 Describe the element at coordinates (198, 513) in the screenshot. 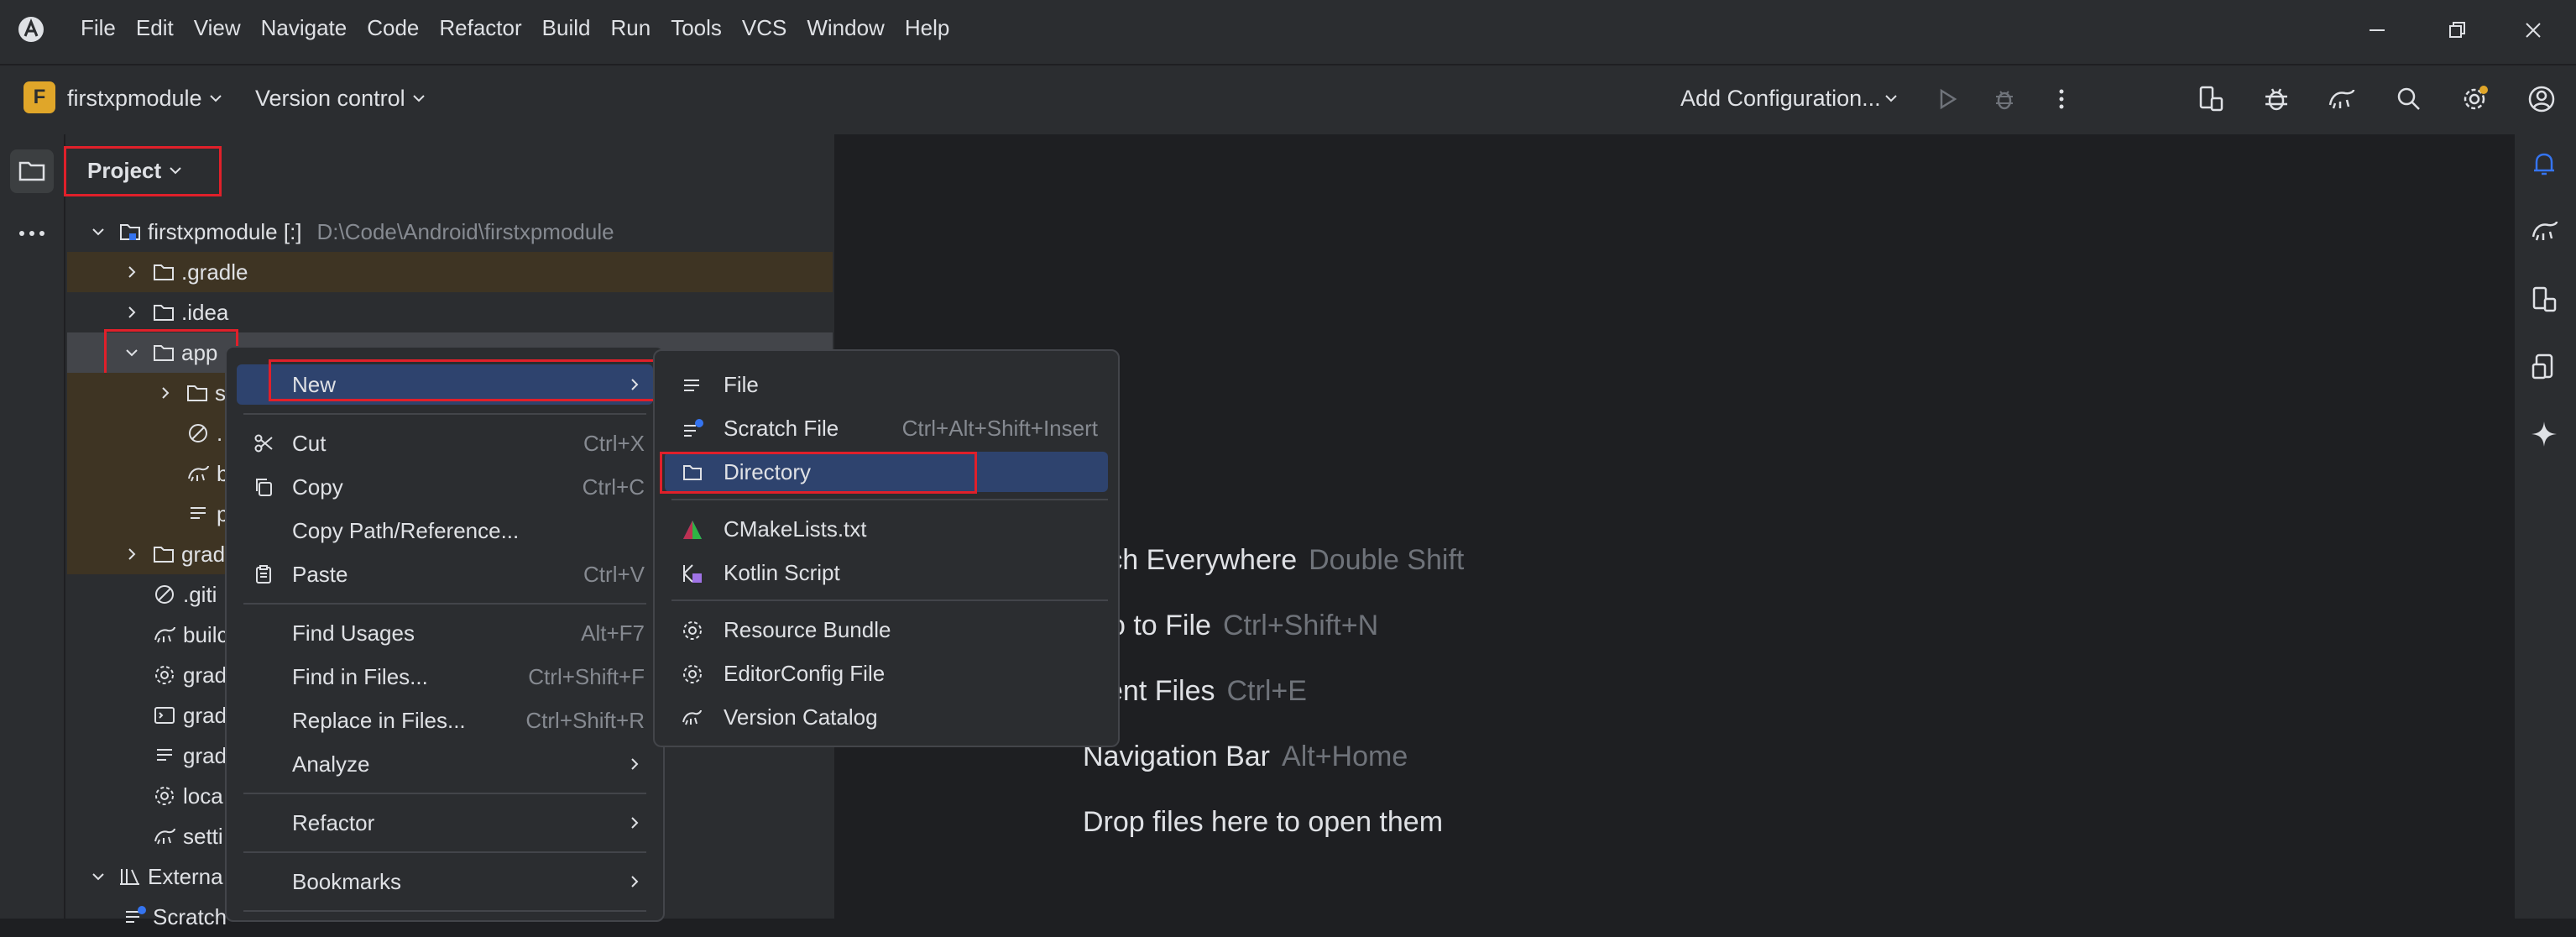

I see `text-file-icon` at that location.